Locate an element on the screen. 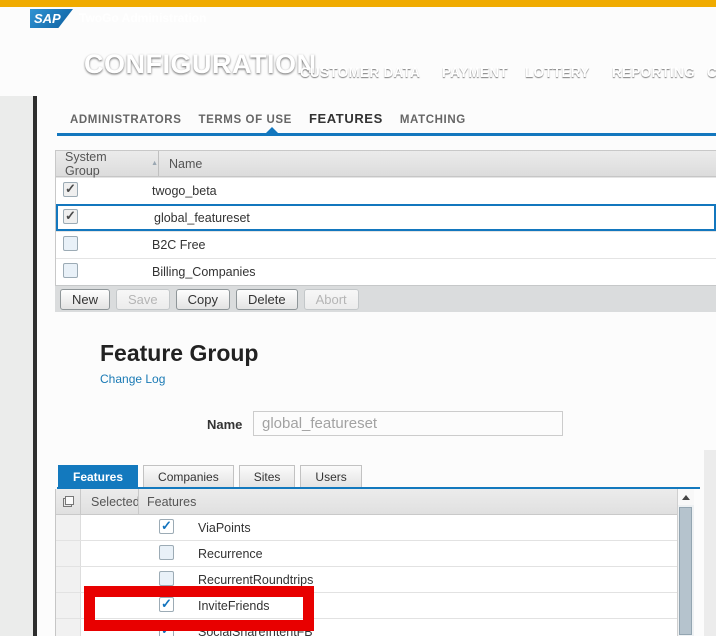 This screenshot has height=636, width=716. feature-row: ViaPoints is located at coordinates (366, 528).